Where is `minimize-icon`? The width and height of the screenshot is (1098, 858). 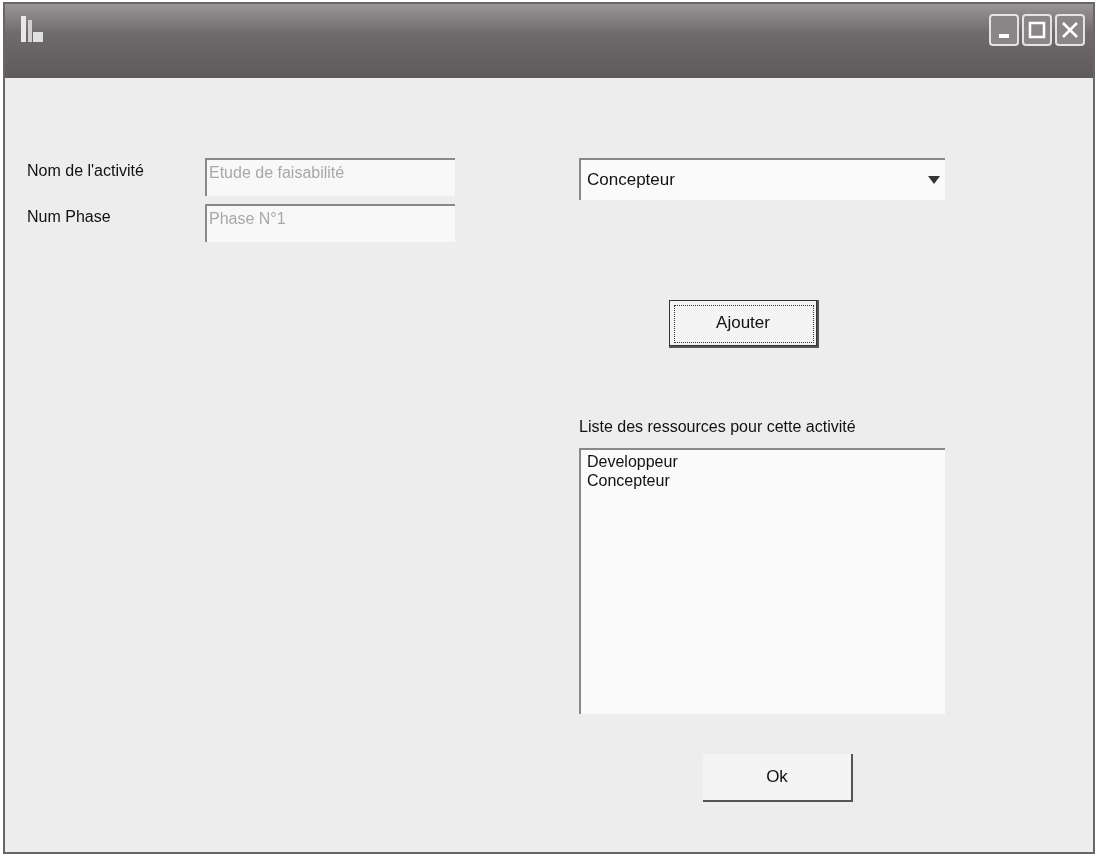
minimize-icon is located at coordinates (1004, 36).